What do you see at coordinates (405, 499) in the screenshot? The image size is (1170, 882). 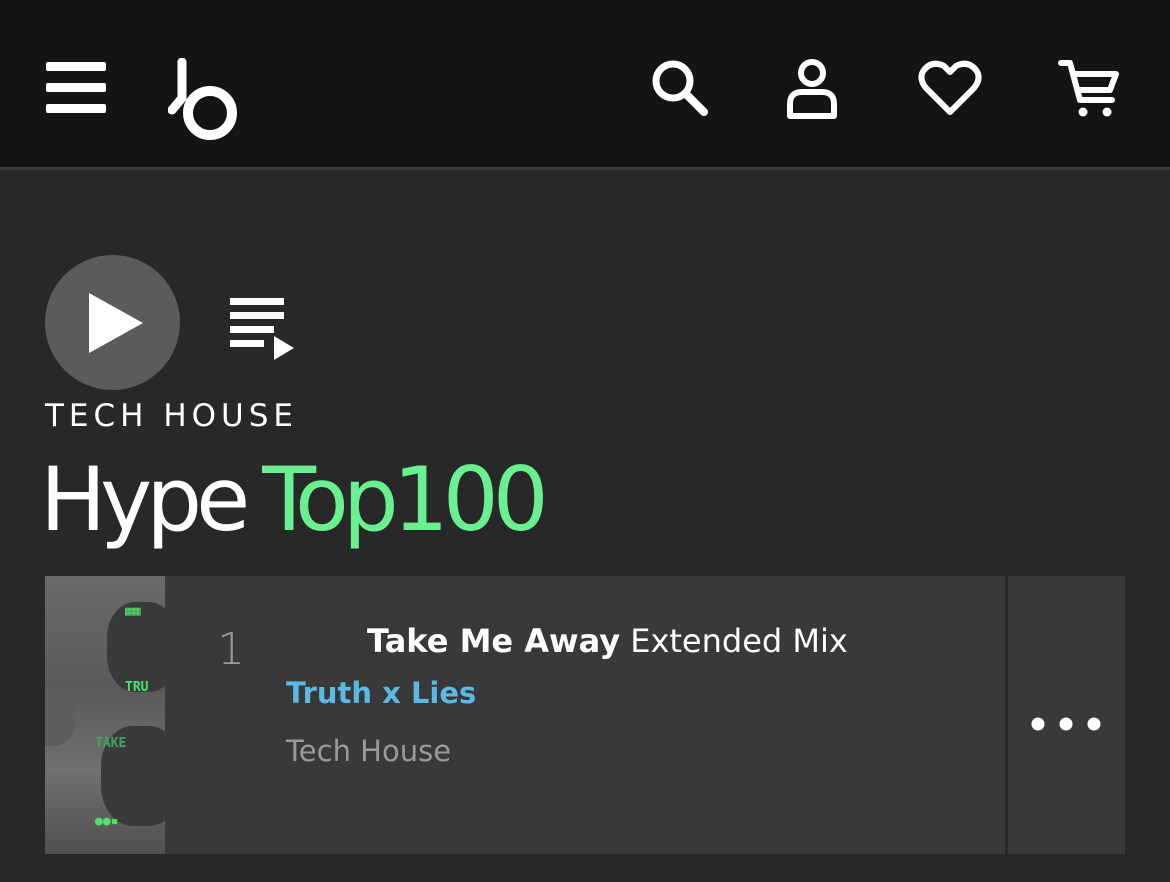 I see `title-top100: Top100` at bounding box center [405, 499].